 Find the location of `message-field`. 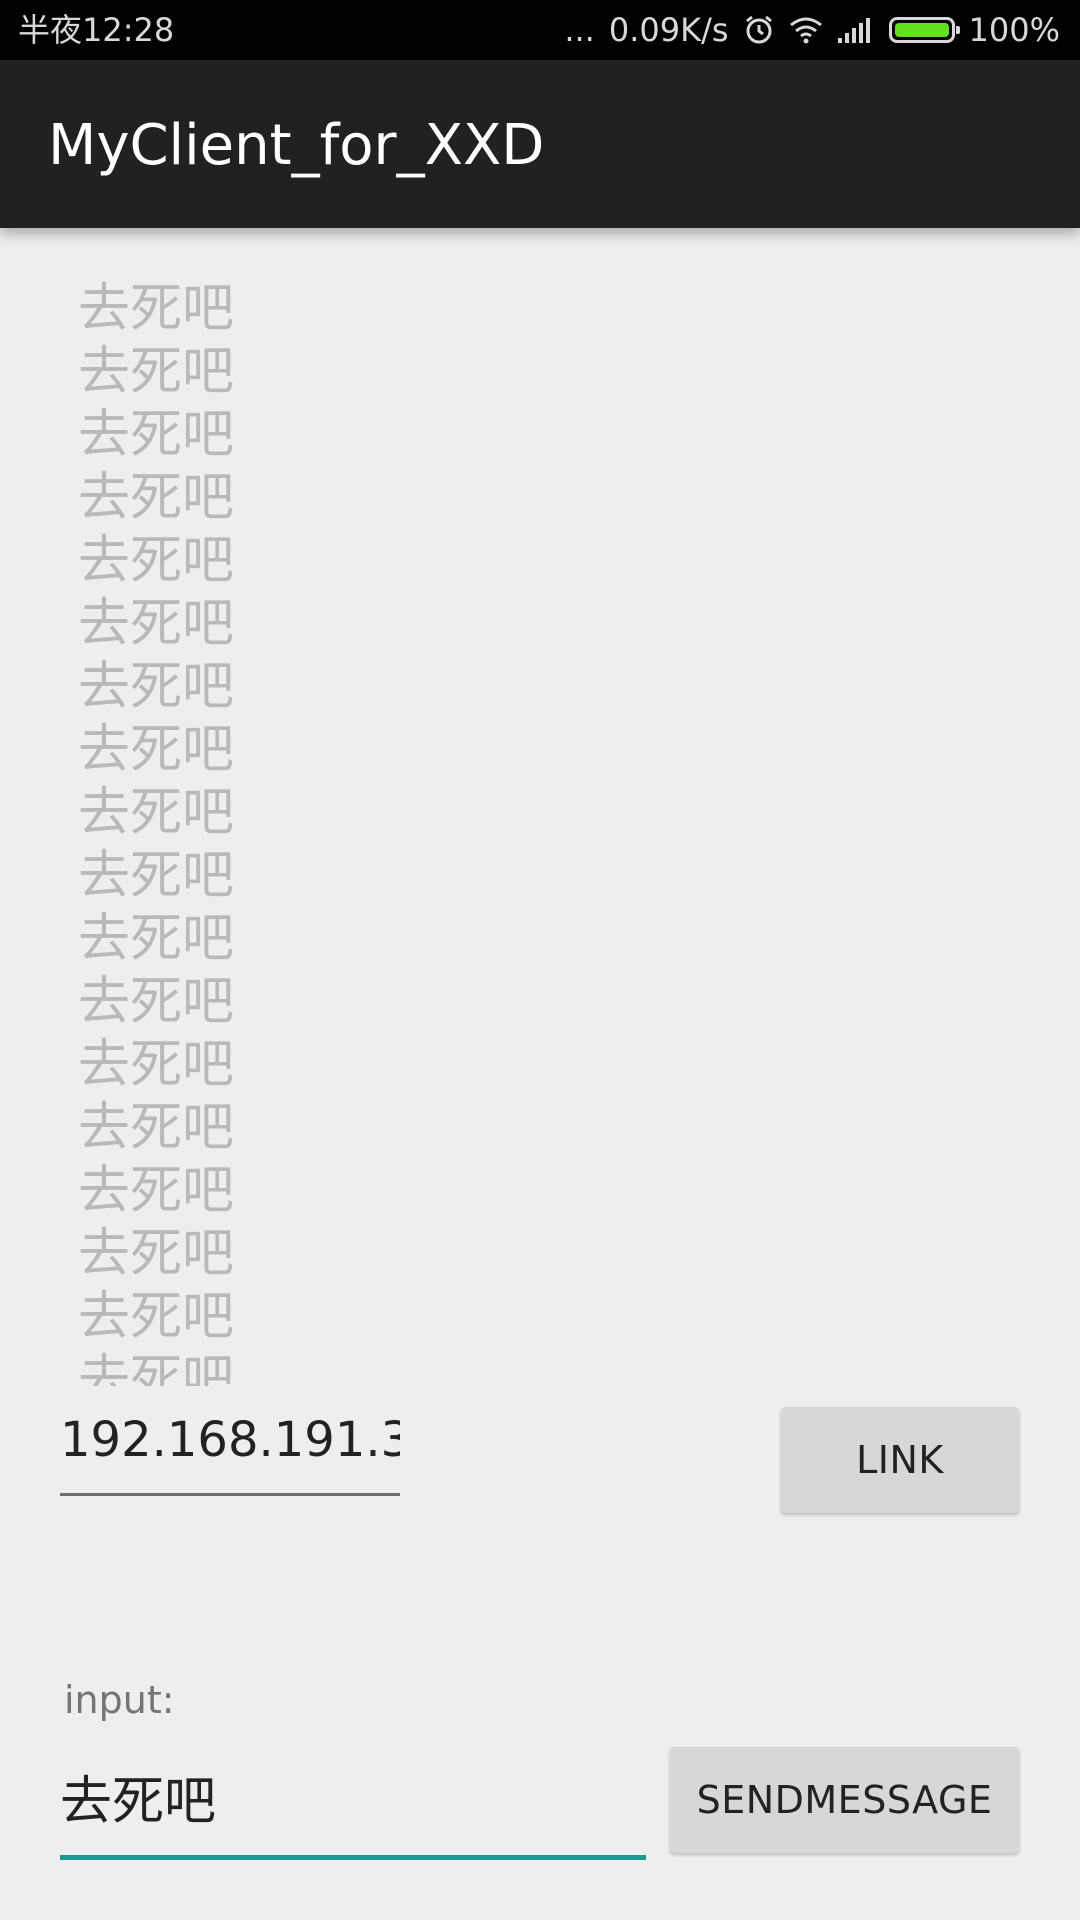

message-field is located at coordinates (353, 1810).